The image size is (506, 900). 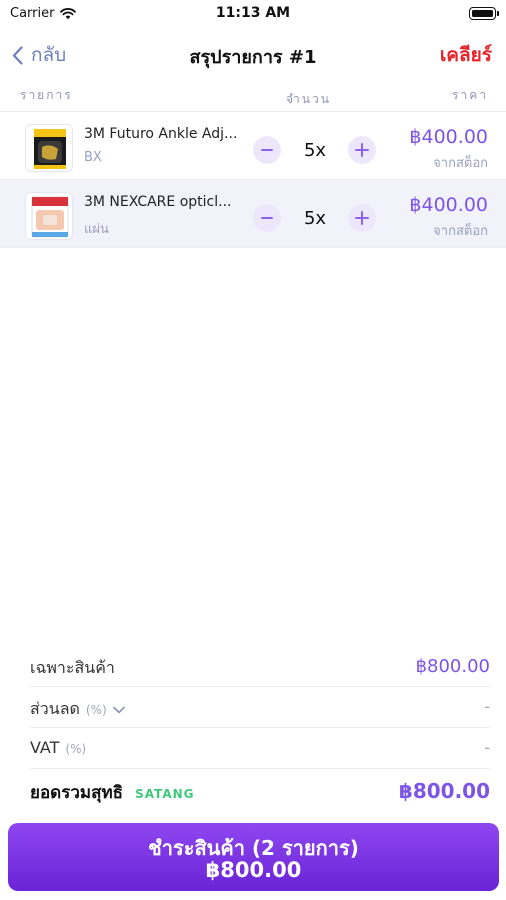 I want to click on status-bar: Carrier 11:13 AM, so click(x=253, y=14).